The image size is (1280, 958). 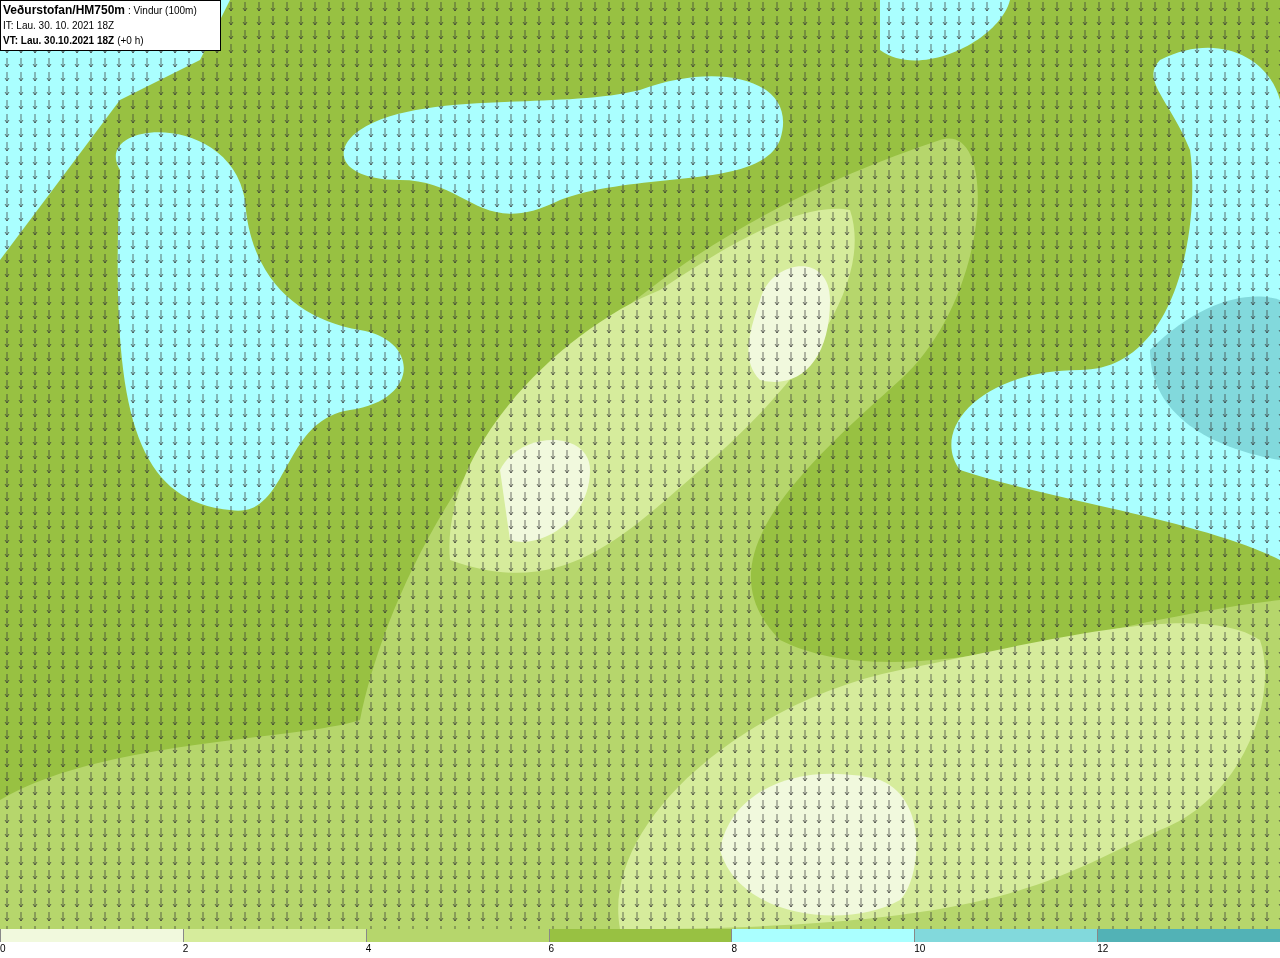 I want to click on legend-label: 2, so click(x=185, y=949).